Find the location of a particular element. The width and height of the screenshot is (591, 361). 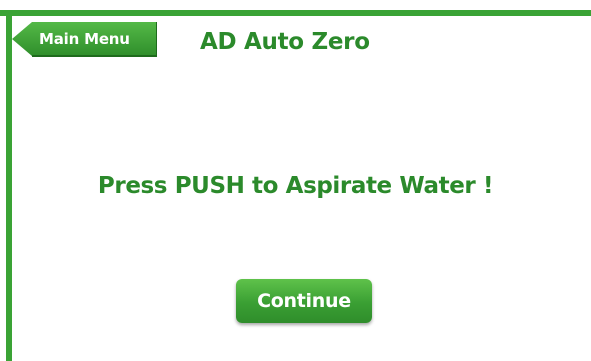

continue-button: Continue is located at coordinates (304, 301).